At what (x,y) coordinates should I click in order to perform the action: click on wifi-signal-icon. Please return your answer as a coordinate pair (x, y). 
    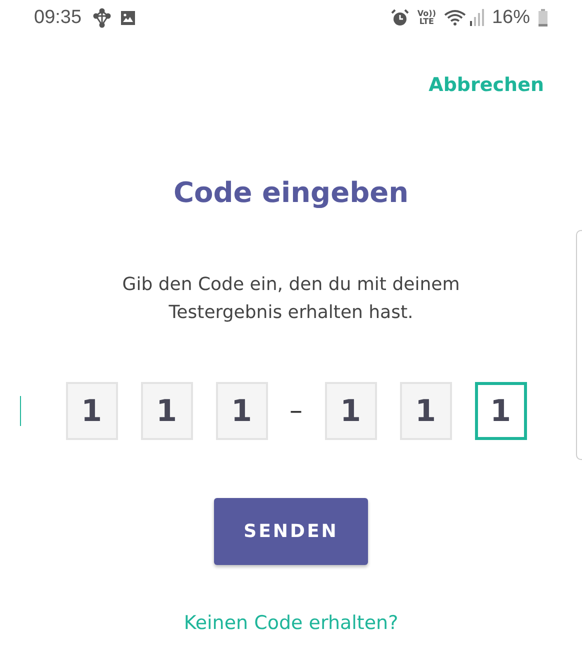
    Looking at the image, I should click on (464, 18).